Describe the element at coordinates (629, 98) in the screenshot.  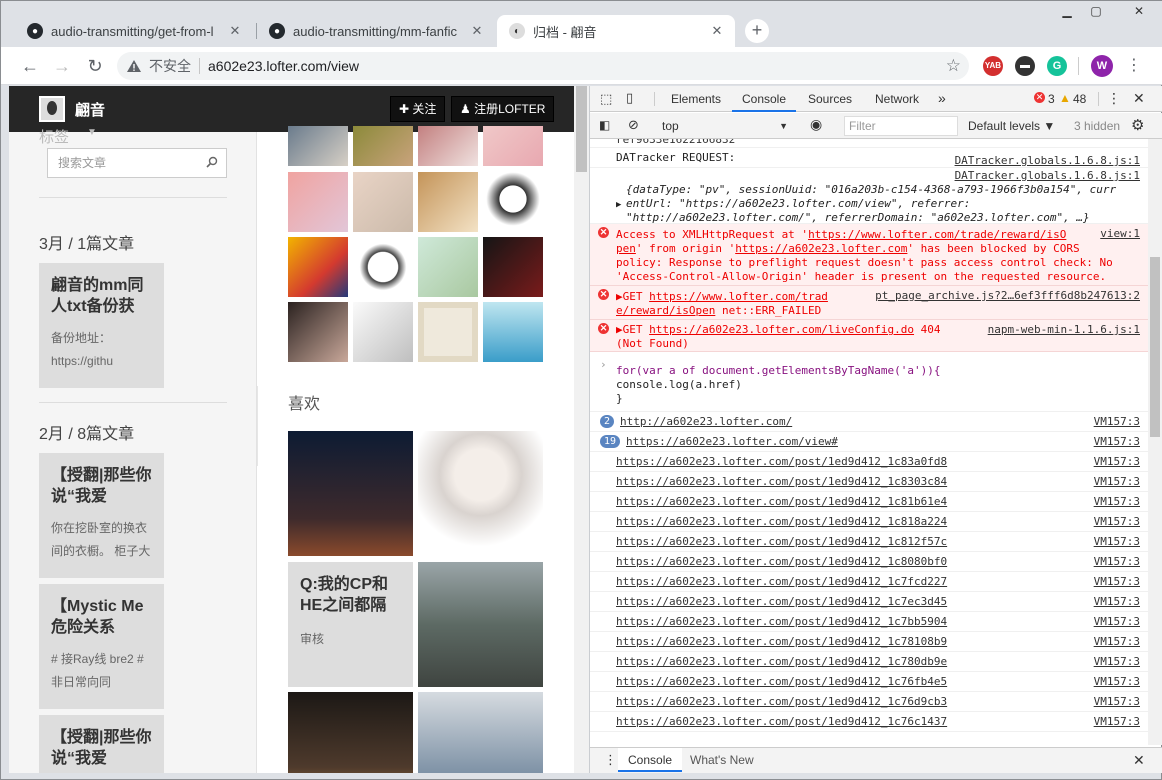
I see `device-toolbar-icon: ▯` at that location.